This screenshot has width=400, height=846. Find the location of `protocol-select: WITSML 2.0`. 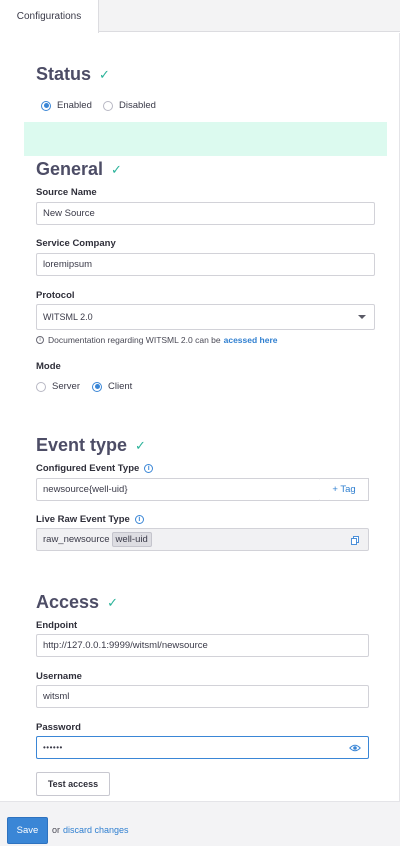

protocol-select: WITSML 2.0 is located at coordinates (205, 317).